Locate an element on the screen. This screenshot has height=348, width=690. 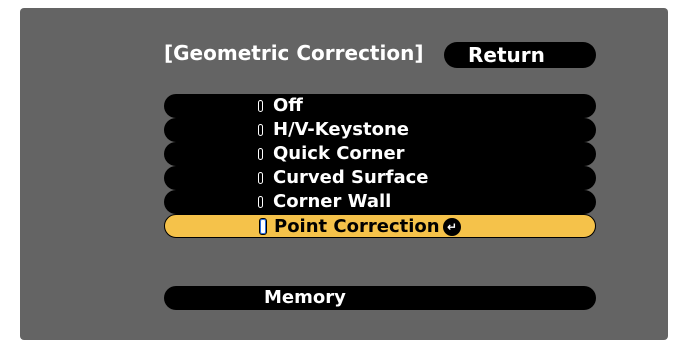
option-label: Corner Wall is located at coordinates (332, 201).